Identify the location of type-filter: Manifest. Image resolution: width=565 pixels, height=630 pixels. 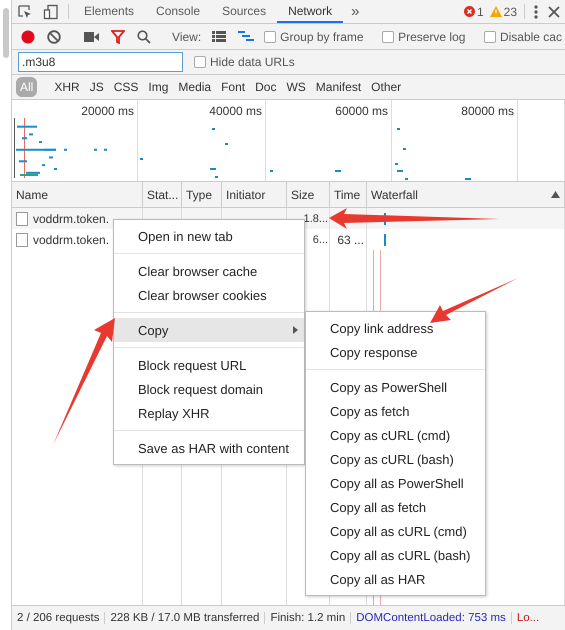
(339, 87).